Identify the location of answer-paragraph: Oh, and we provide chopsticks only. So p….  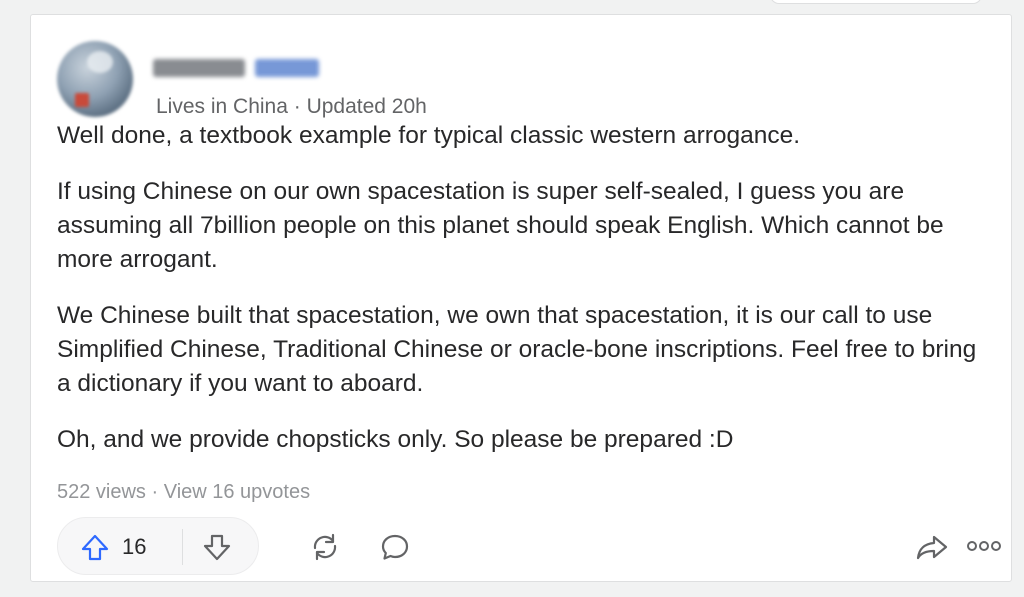
(395, 439).